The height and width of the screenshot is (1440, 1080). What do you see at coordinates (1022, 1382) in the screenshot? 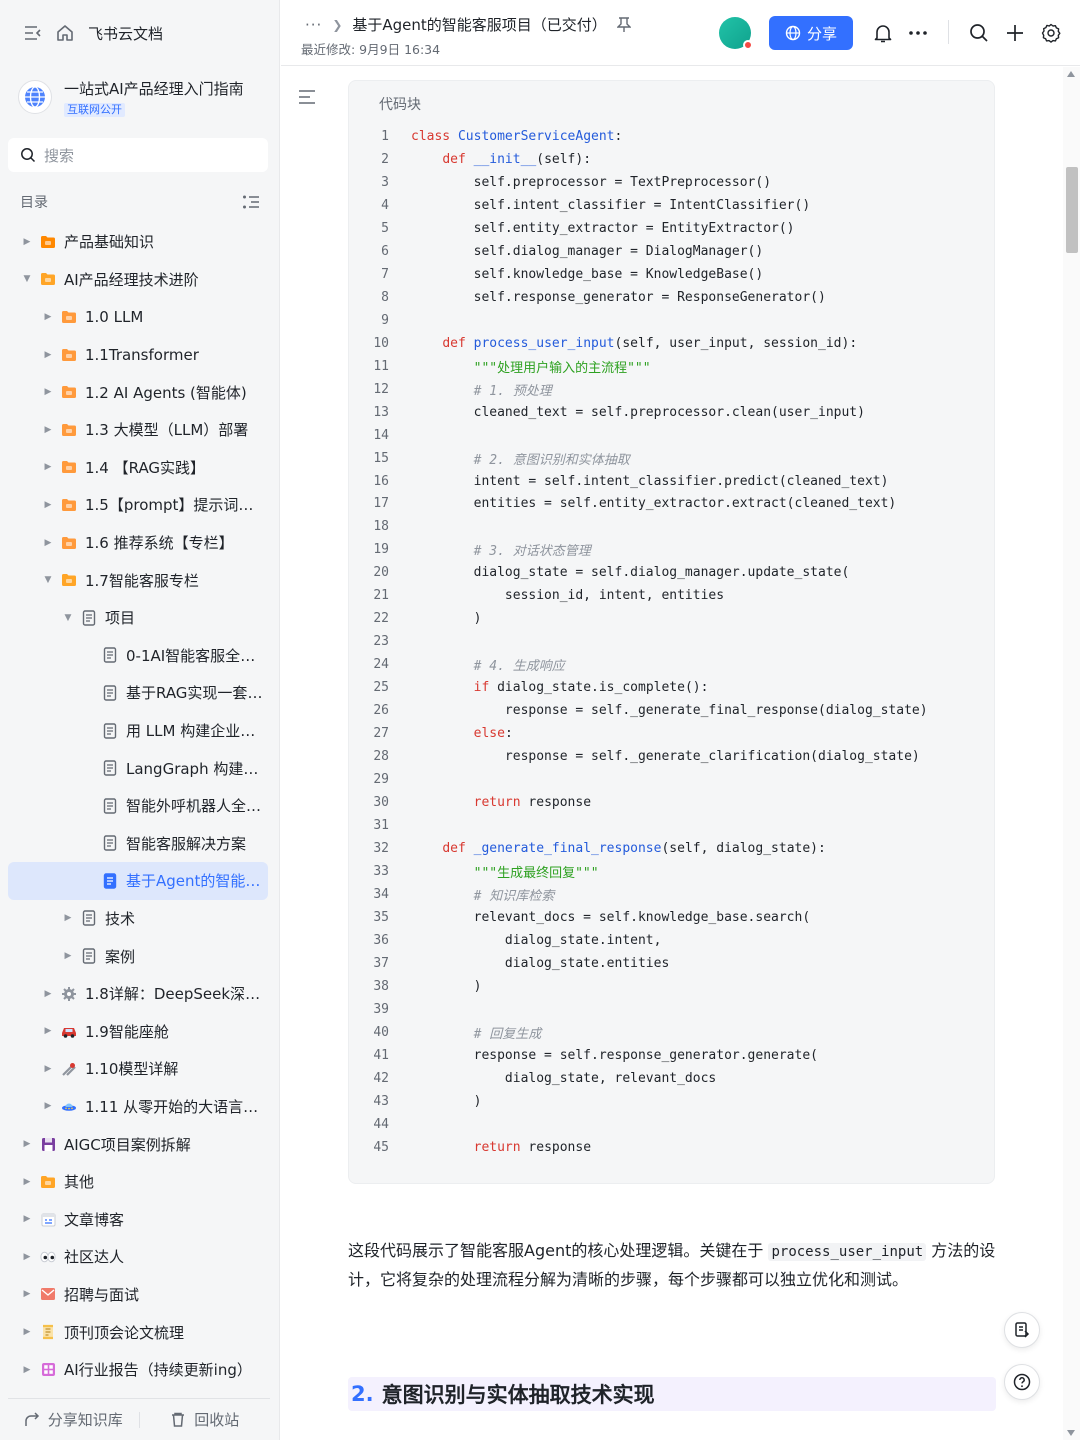
I see `help-icon` at bounding box center [1022, 1382].